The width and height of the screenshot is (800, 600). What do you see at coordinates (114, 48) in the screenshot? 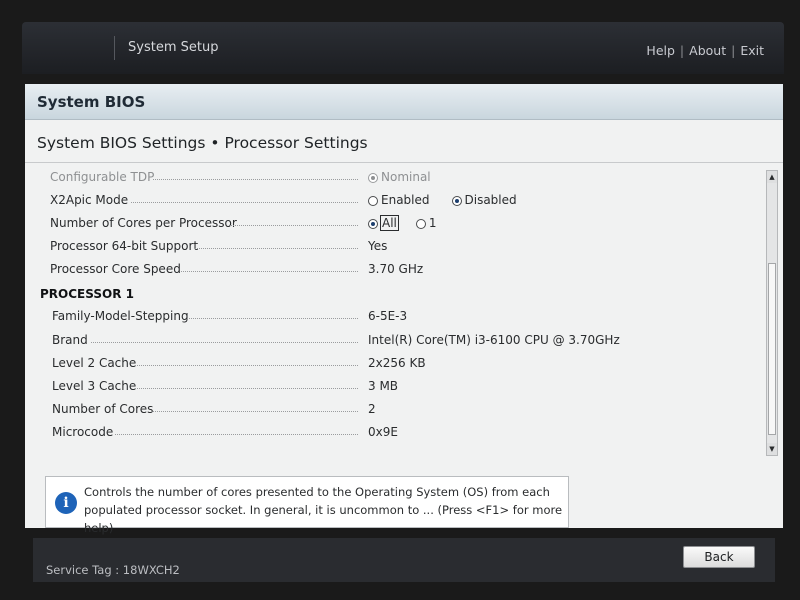
I see `header-divider` at bounding box center [114, 48].